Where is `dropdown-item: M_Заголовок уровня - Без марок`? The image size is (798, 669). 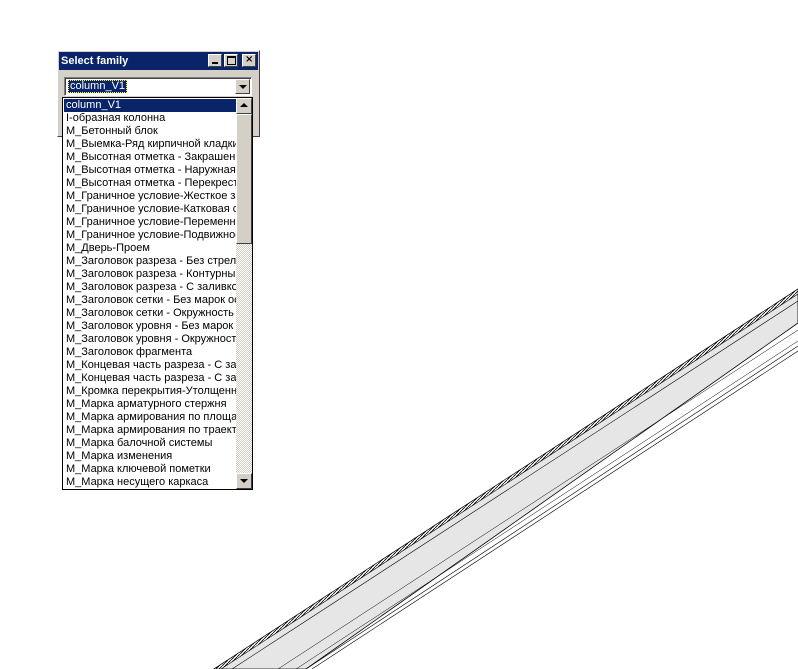 dropdown-item: M_Заголовок уровня - Без марок is located at coordinates (150, 326).